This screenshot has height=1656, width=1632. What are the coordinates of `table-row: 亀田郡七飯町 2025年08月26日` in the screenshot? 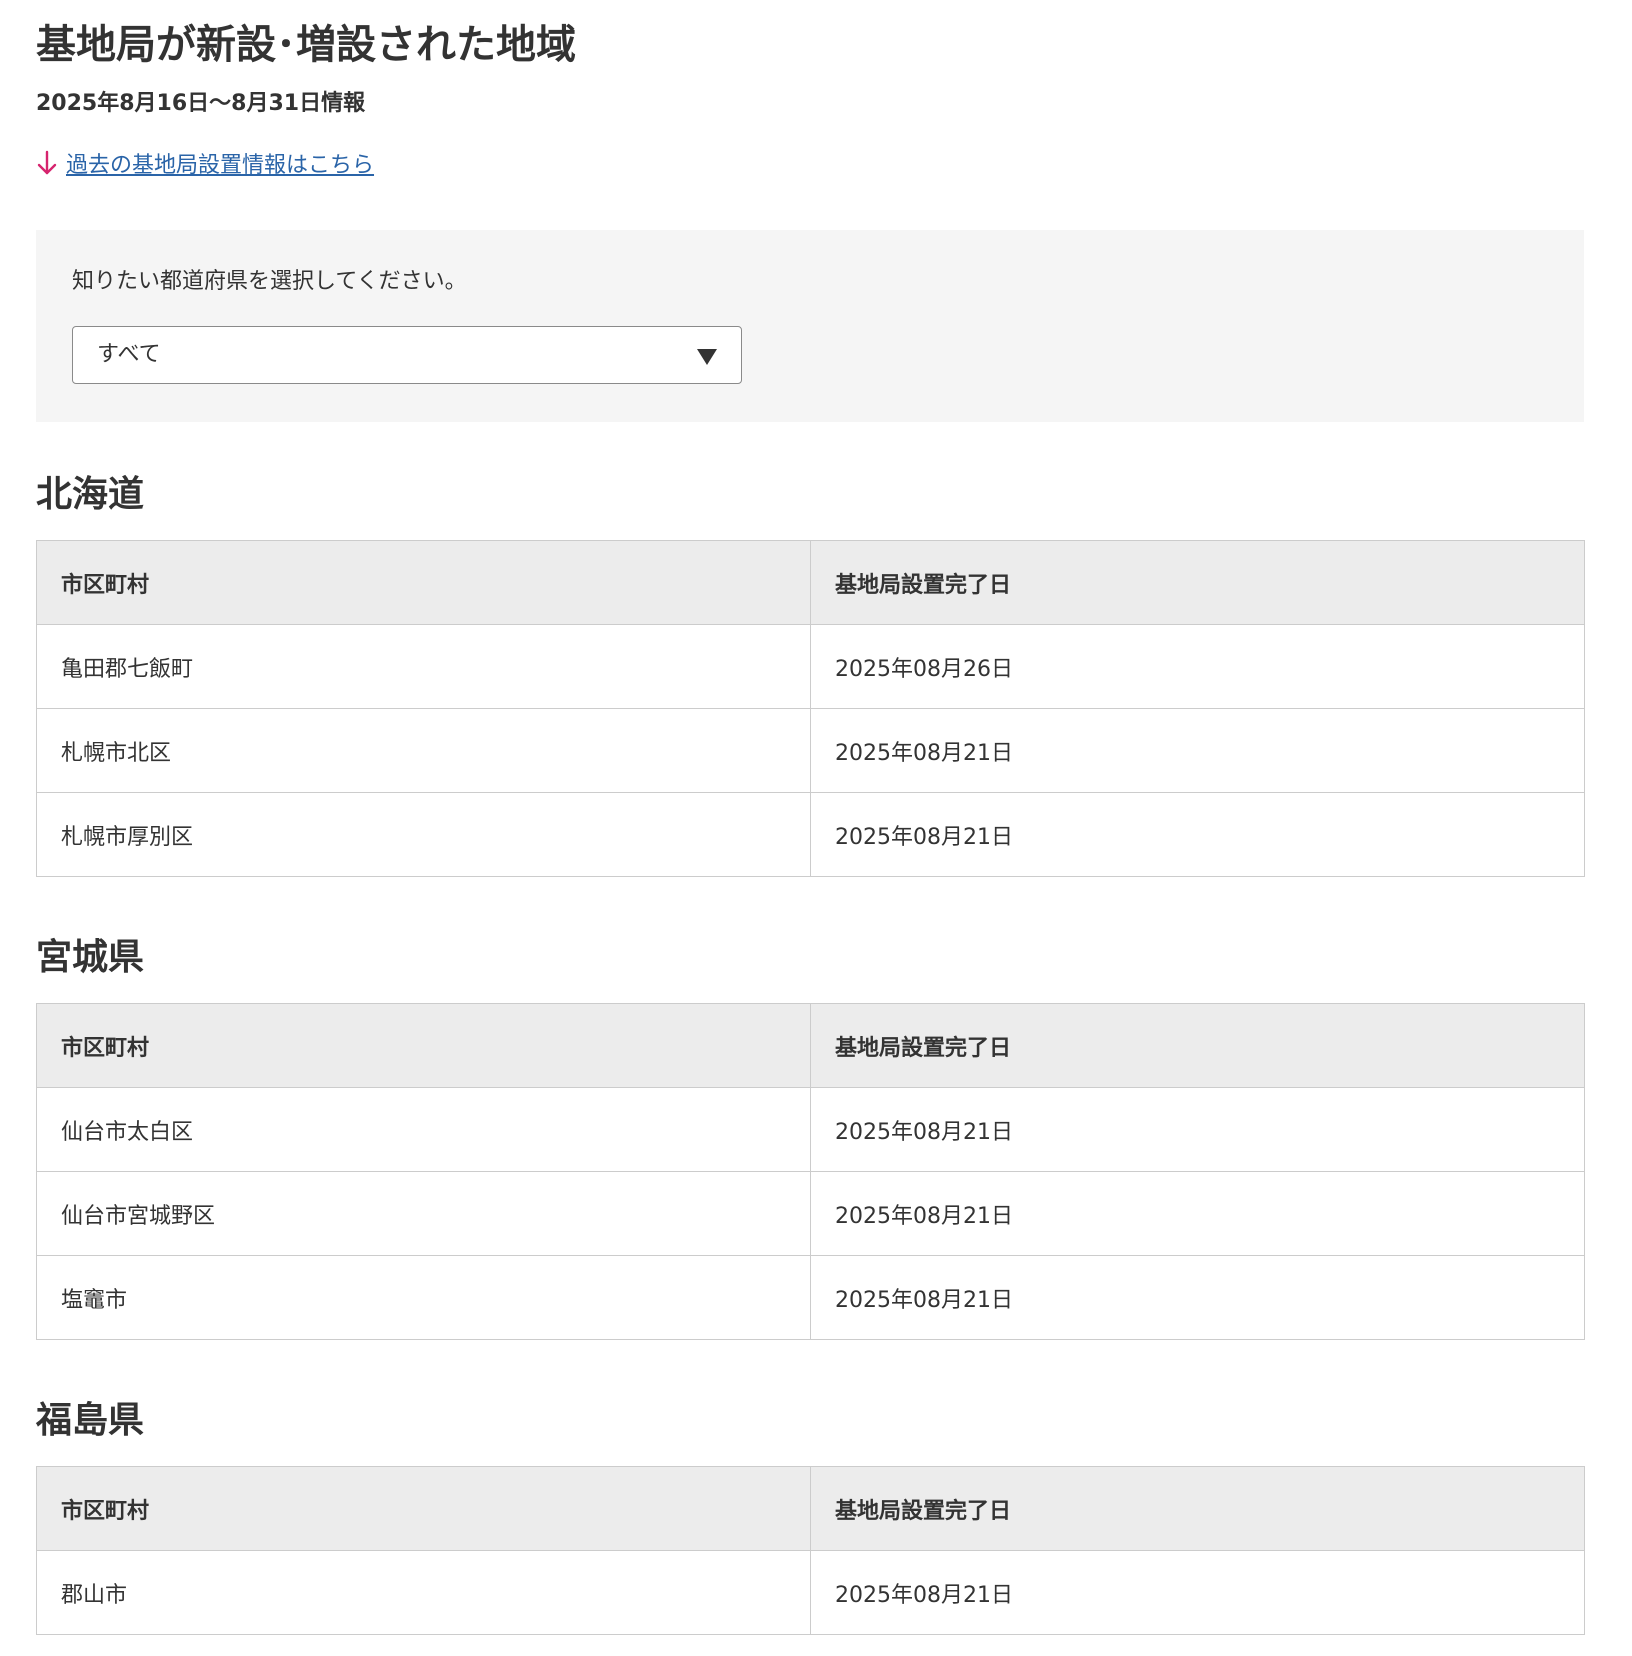 It's located at (810, 666).